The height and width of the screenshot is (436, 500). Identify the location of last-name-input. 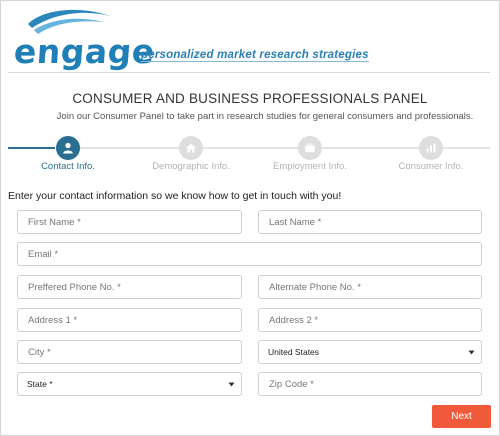
(370, 222).